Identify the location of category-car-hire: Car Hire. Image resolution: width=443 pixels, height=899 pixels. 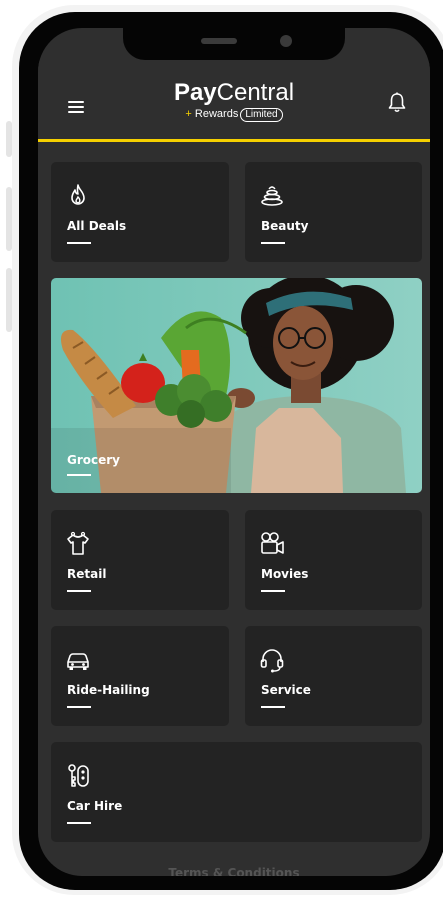
(236, 792).